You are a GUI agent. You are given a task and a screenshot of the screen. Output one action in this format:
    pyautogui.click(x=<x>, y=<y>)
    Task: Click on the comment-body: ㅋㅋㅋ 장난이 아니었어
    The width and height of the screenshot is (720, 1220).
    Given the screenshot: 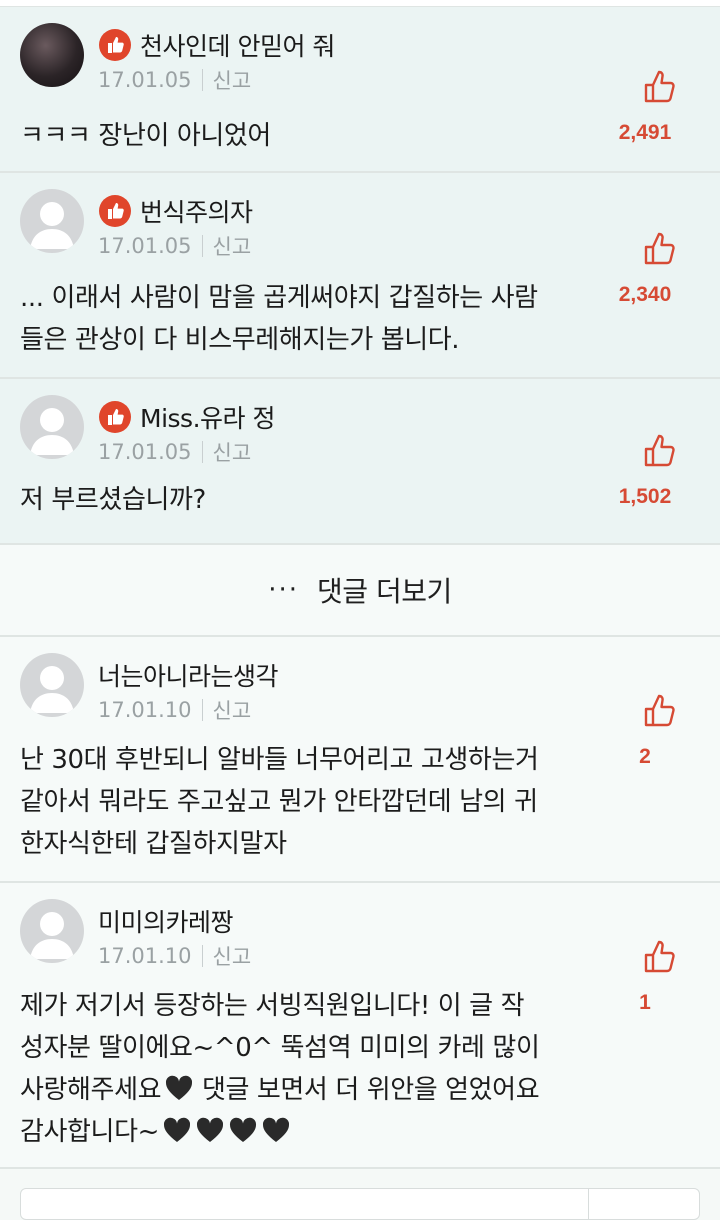 What is the action you would take?
    pyautogui.click(x=315, y=136)
    